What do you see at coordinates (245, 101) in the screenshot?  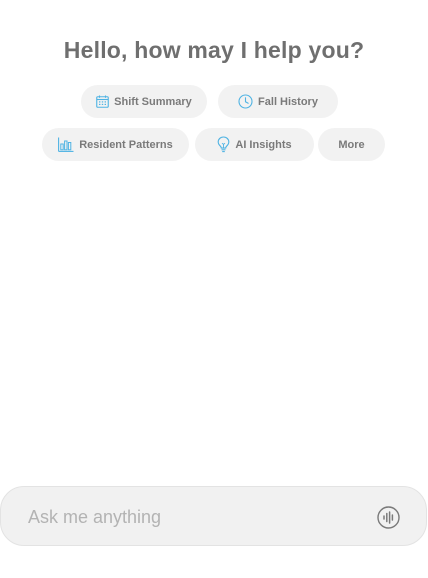 I see `clock-icon` at bounding box center [245, 101].